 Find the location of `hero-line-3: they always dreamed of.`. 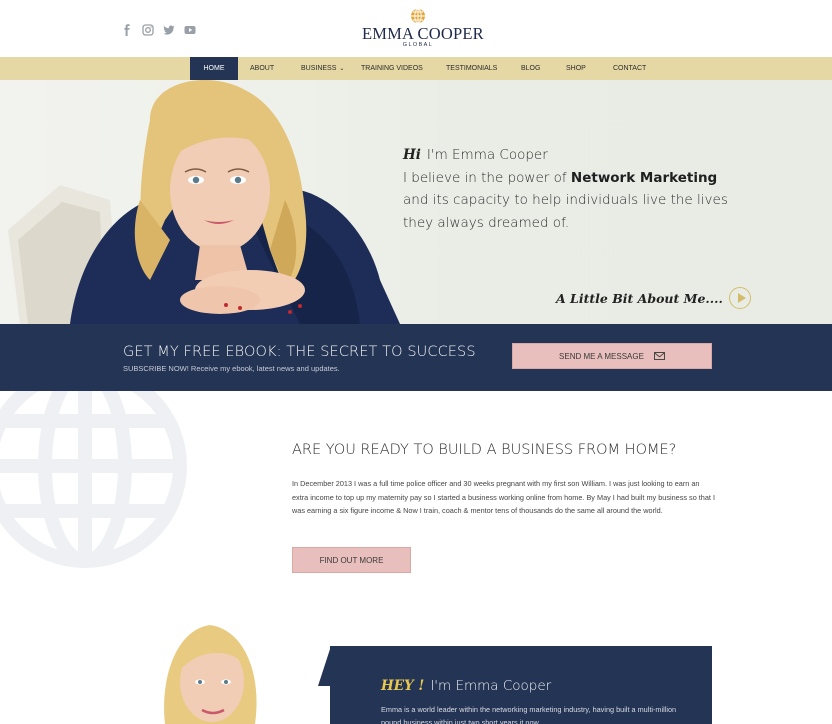

hero-line-3: they always dreamed of. is located at coordinates (486, 222).